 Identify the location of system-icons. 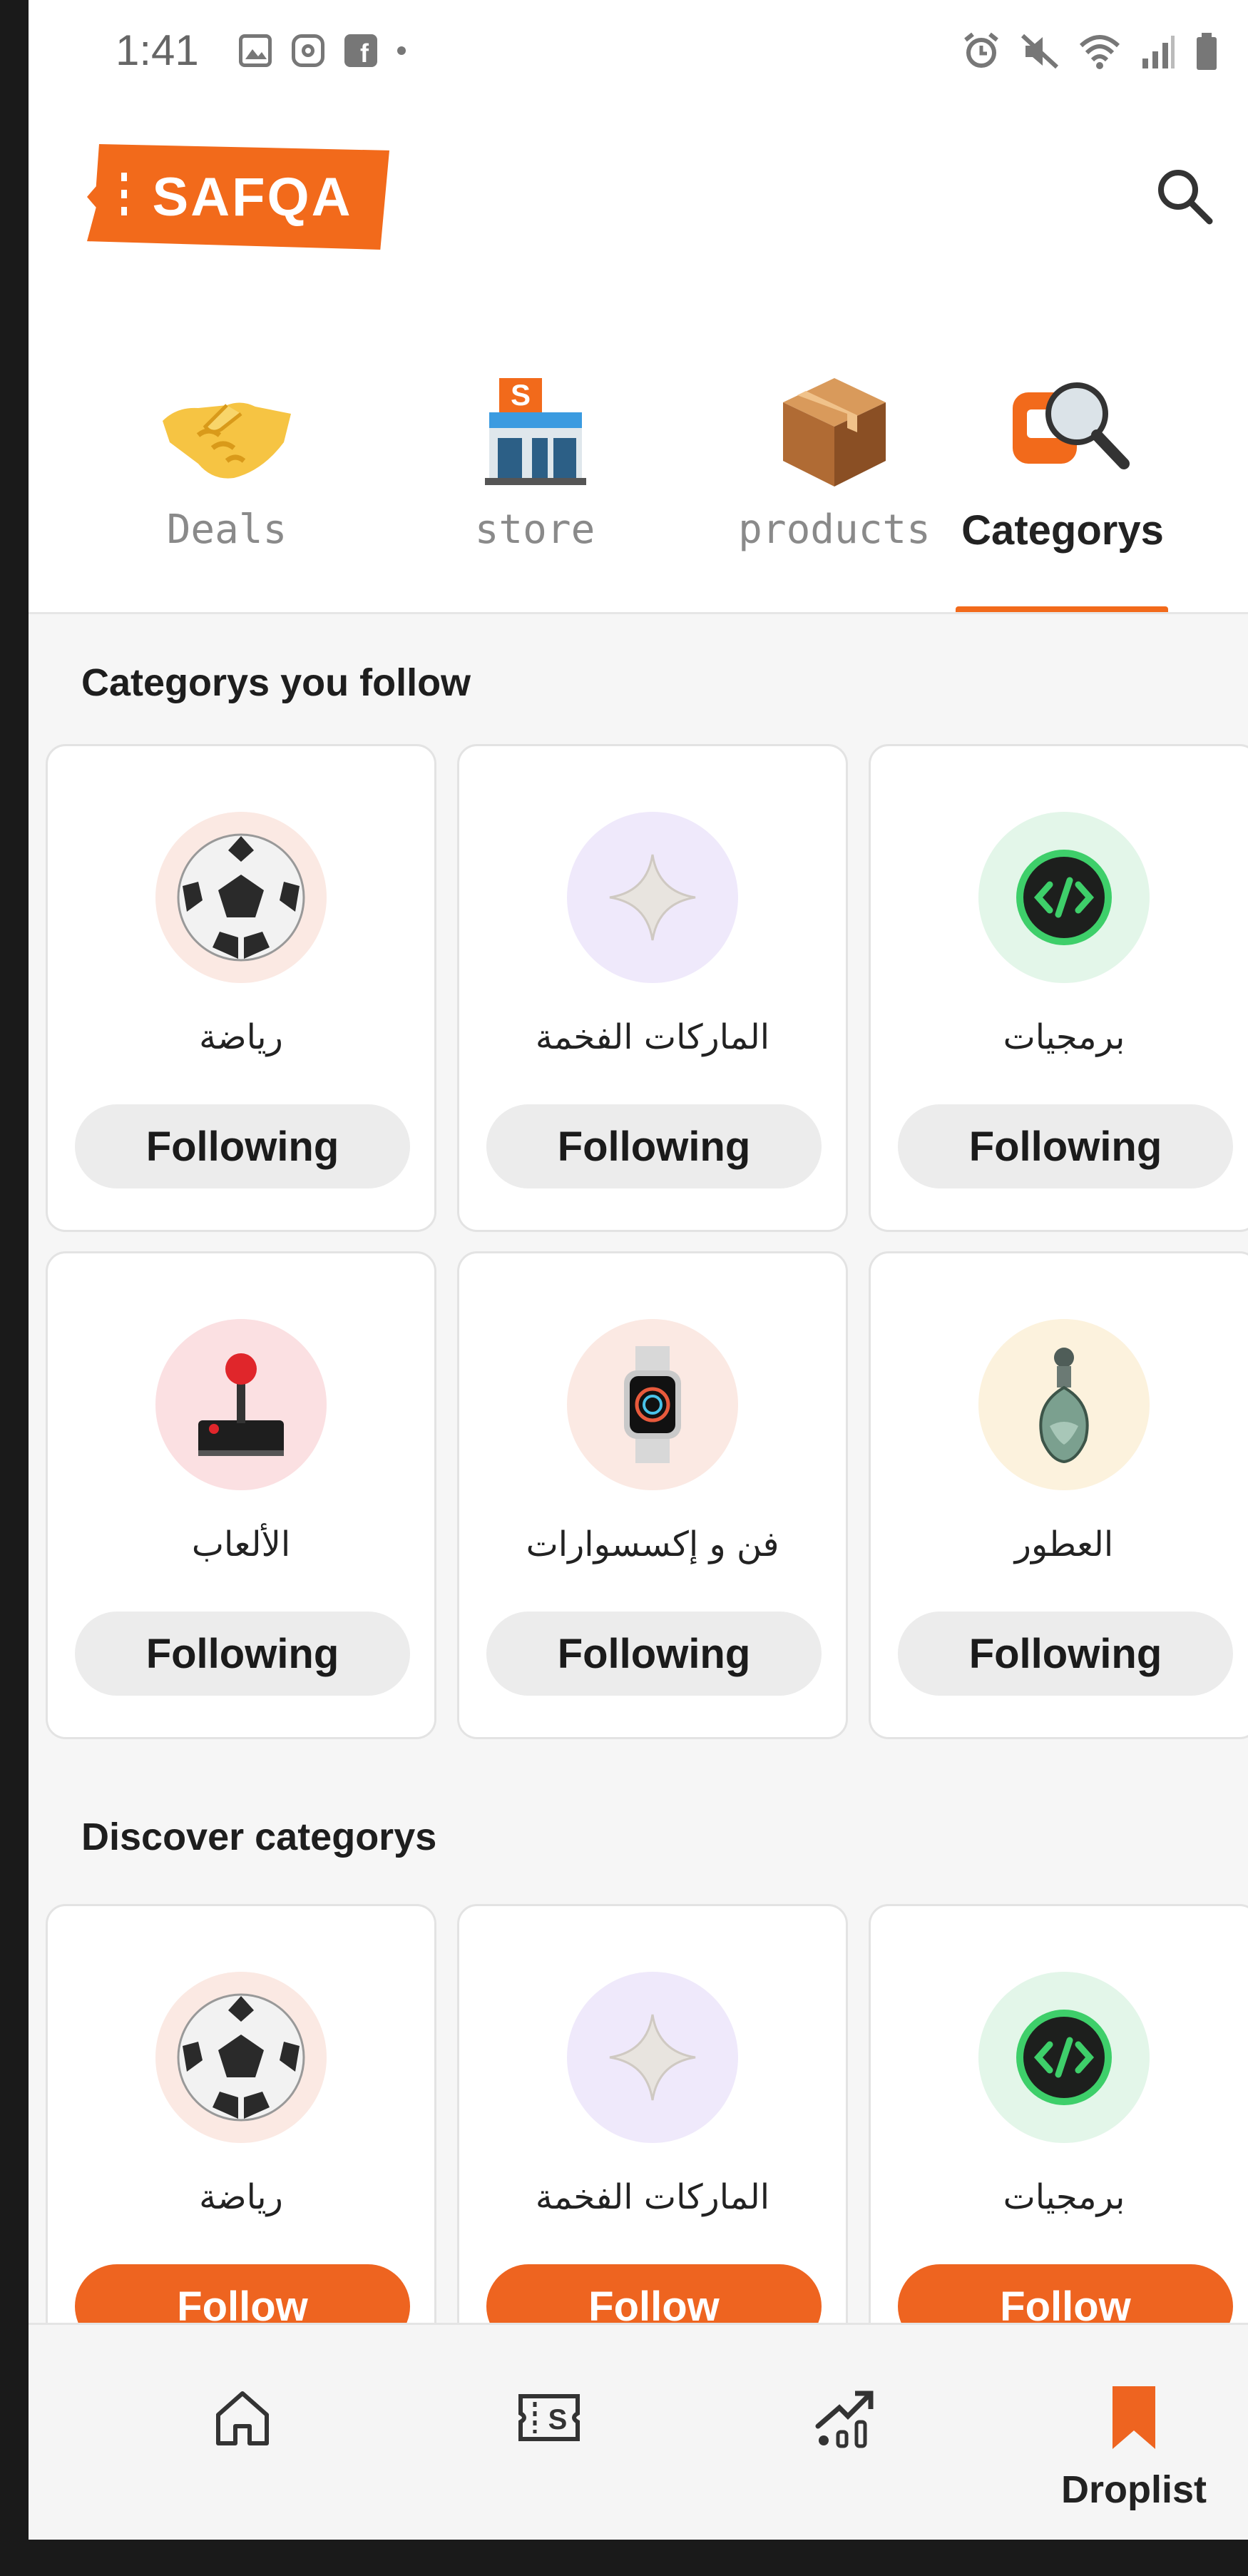
(1090, 51).